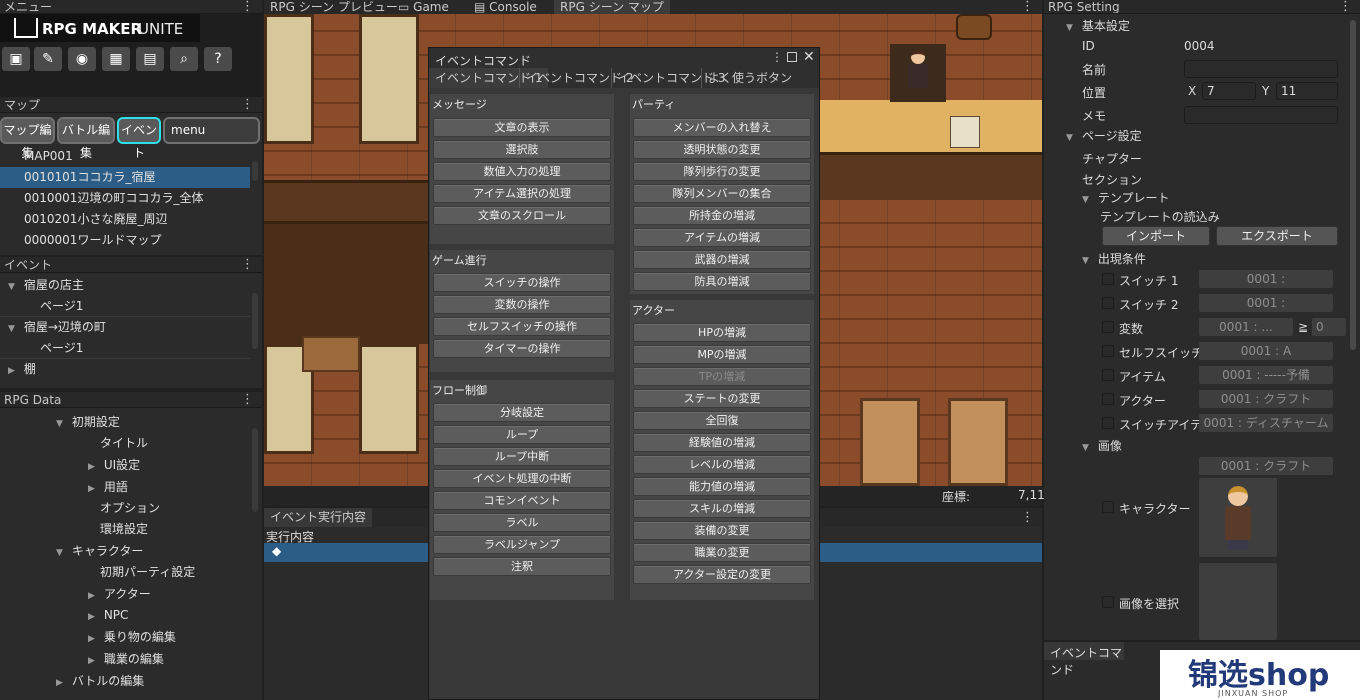 This screenshot has width=1360, height=700. Describe the element at coordinates (1084, 659) in the screenshot. I see `bottom-command-tab: イベントコマンド` at that location.